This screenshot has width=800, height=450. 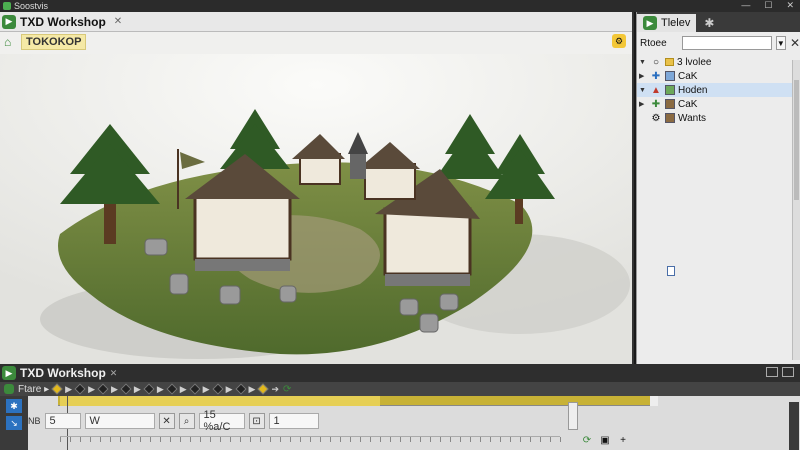 I want to click on count-field: 1, so click(x=293, y=421).